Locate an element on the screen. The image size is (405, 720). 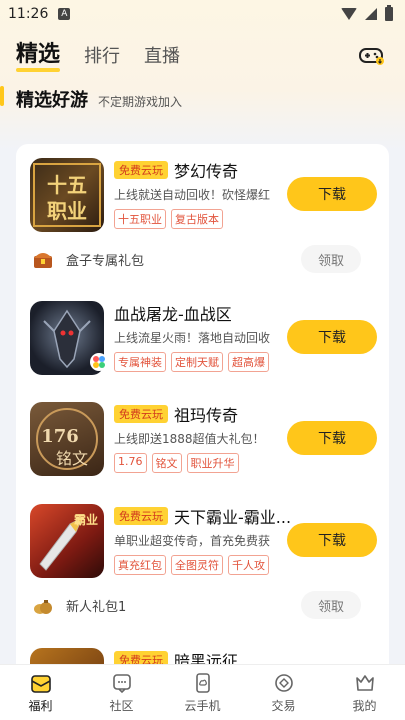
gift-label: 新人礼包1 is located at coordinates (96, 607).